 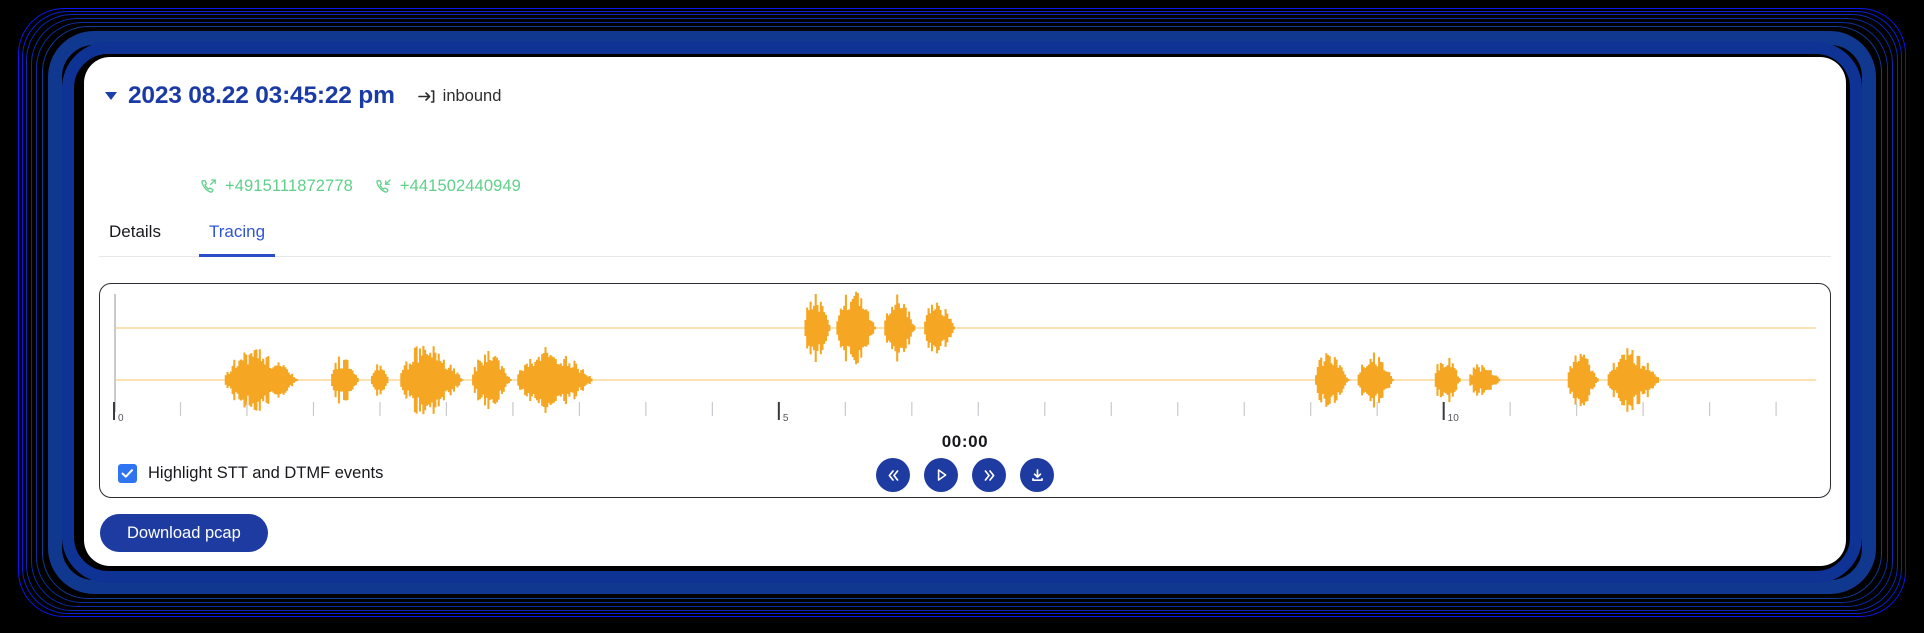 What do you see at coordinates (360, 186) in the screenshot?
I see `call-numbers: +4915111872778 +441502440949` at bounding box center [360, 186].